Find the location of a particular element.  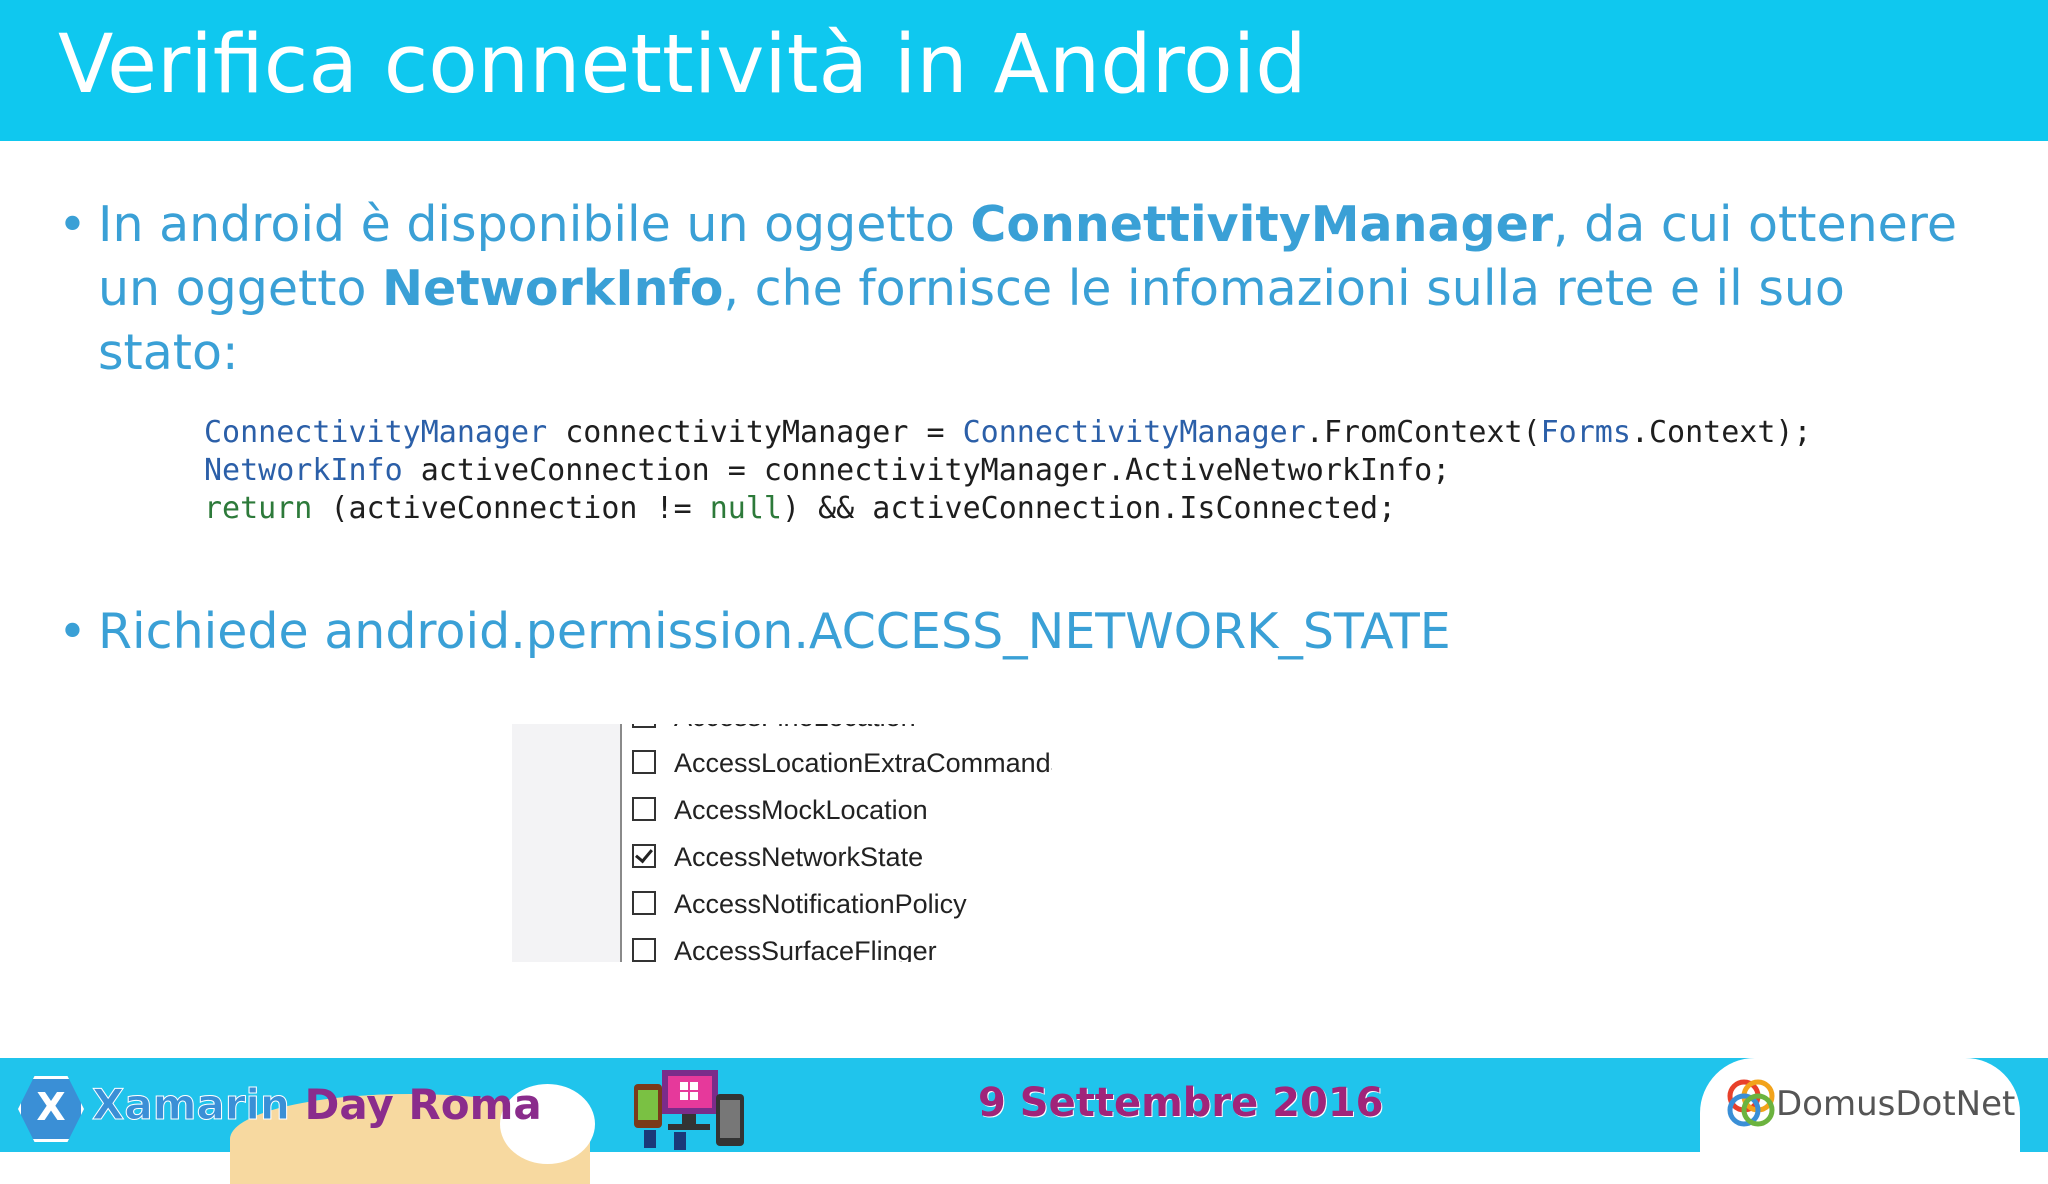

event-brand: Xamarin Day Roma is located at coordinates (317, 1105).